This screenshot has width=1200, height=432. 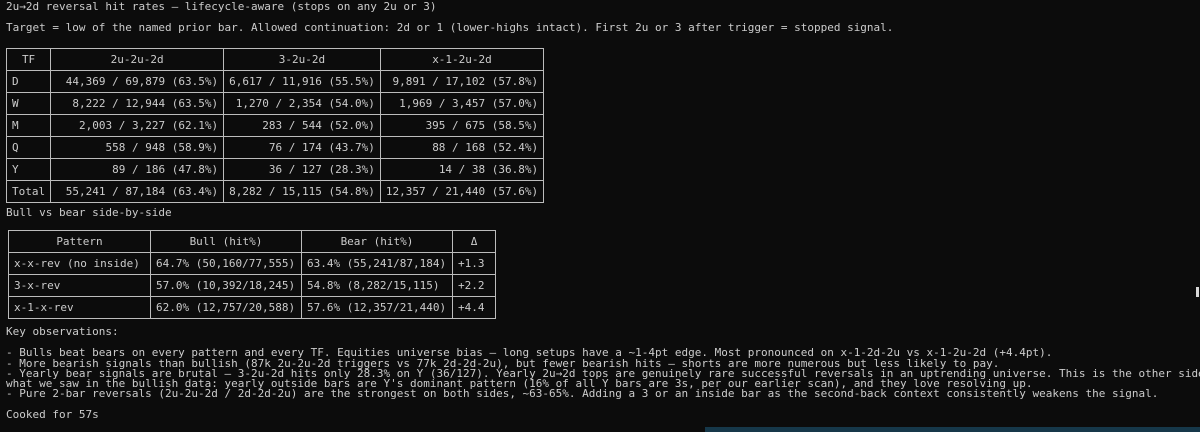 What do you see at coordinates (28, 169) in the screenshot?
I see `tf-cell: Y` at bounding box center [28, 169].